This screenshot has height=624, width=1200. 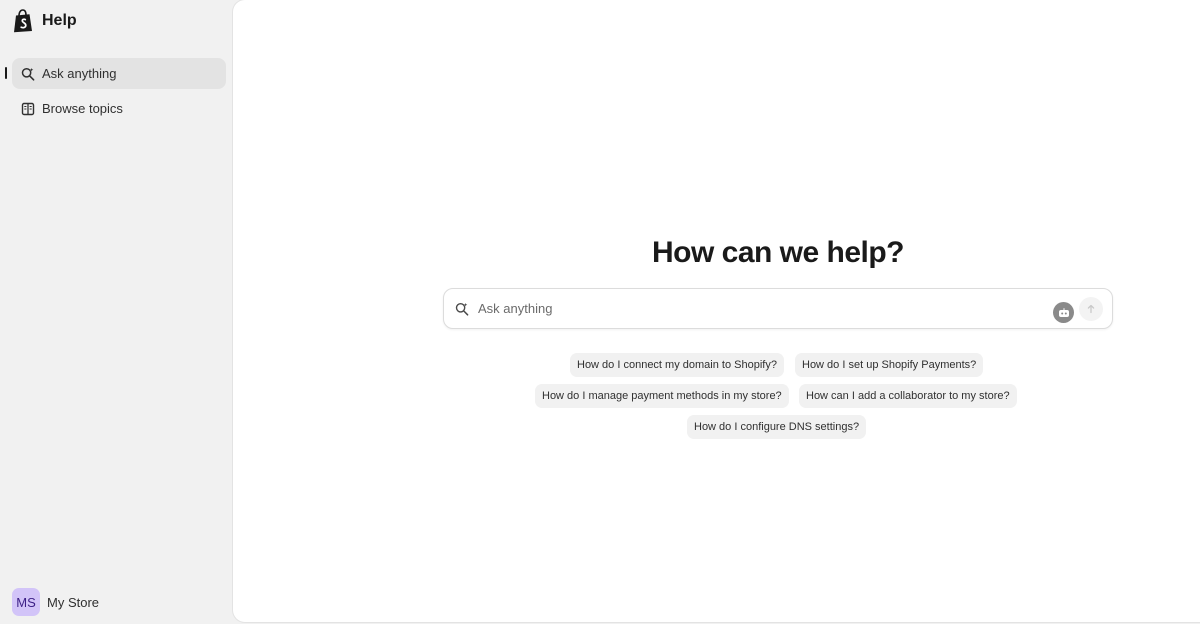 What do you see at coordinates (758, 308) in the screenshot?
I see `search-input` at bounding box center [758, 308].